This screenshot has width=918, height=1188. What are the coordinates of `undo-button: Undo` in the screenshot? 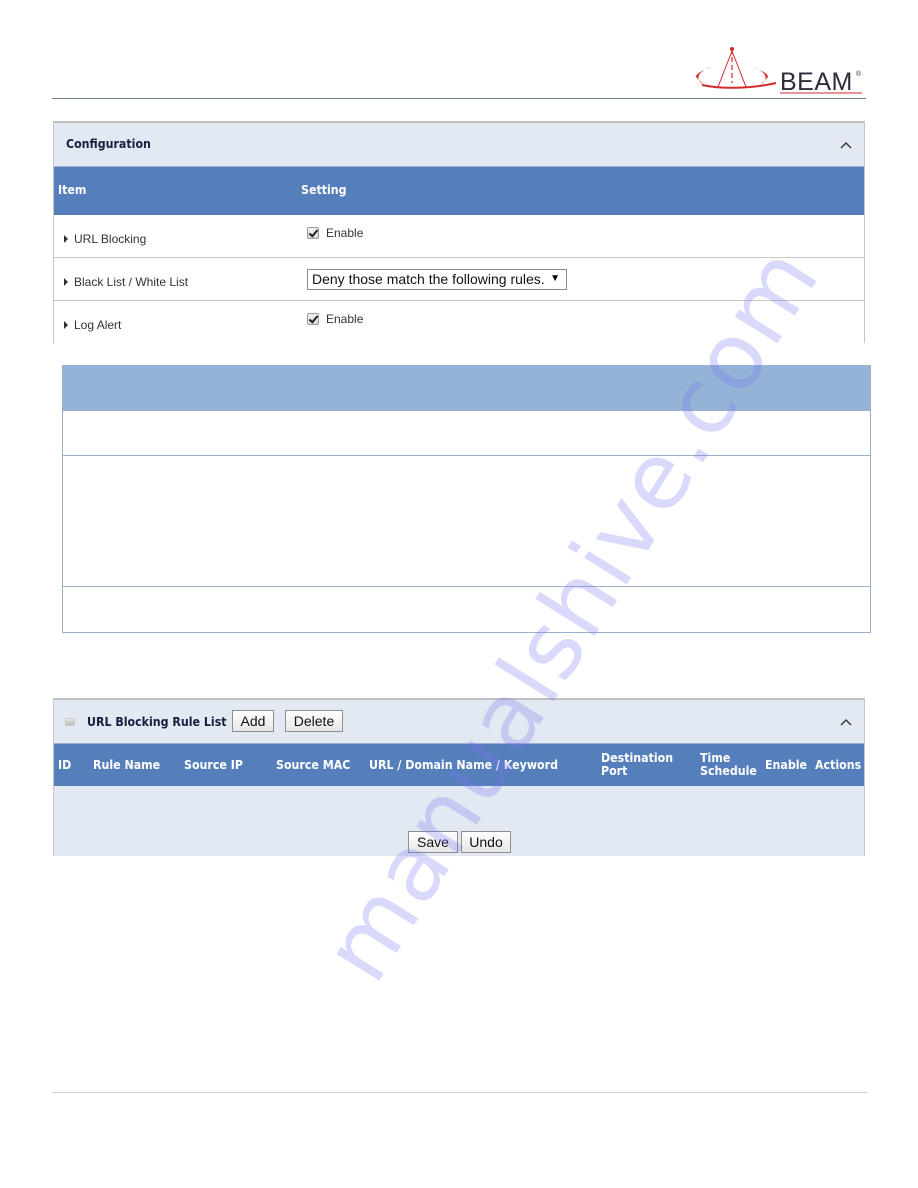 It's located at (486, 842).